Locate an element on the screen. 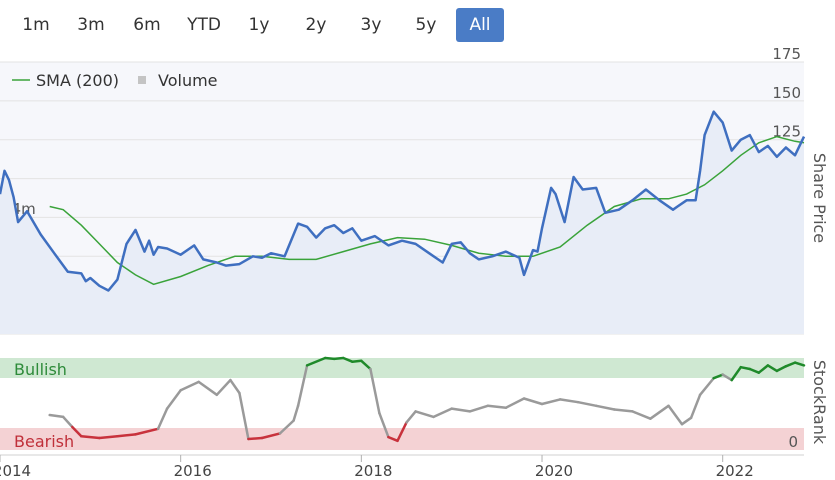 This screenshot has width=835, height=480. stockrank-axis-title: StockRank is located at coordinates (819, 402).